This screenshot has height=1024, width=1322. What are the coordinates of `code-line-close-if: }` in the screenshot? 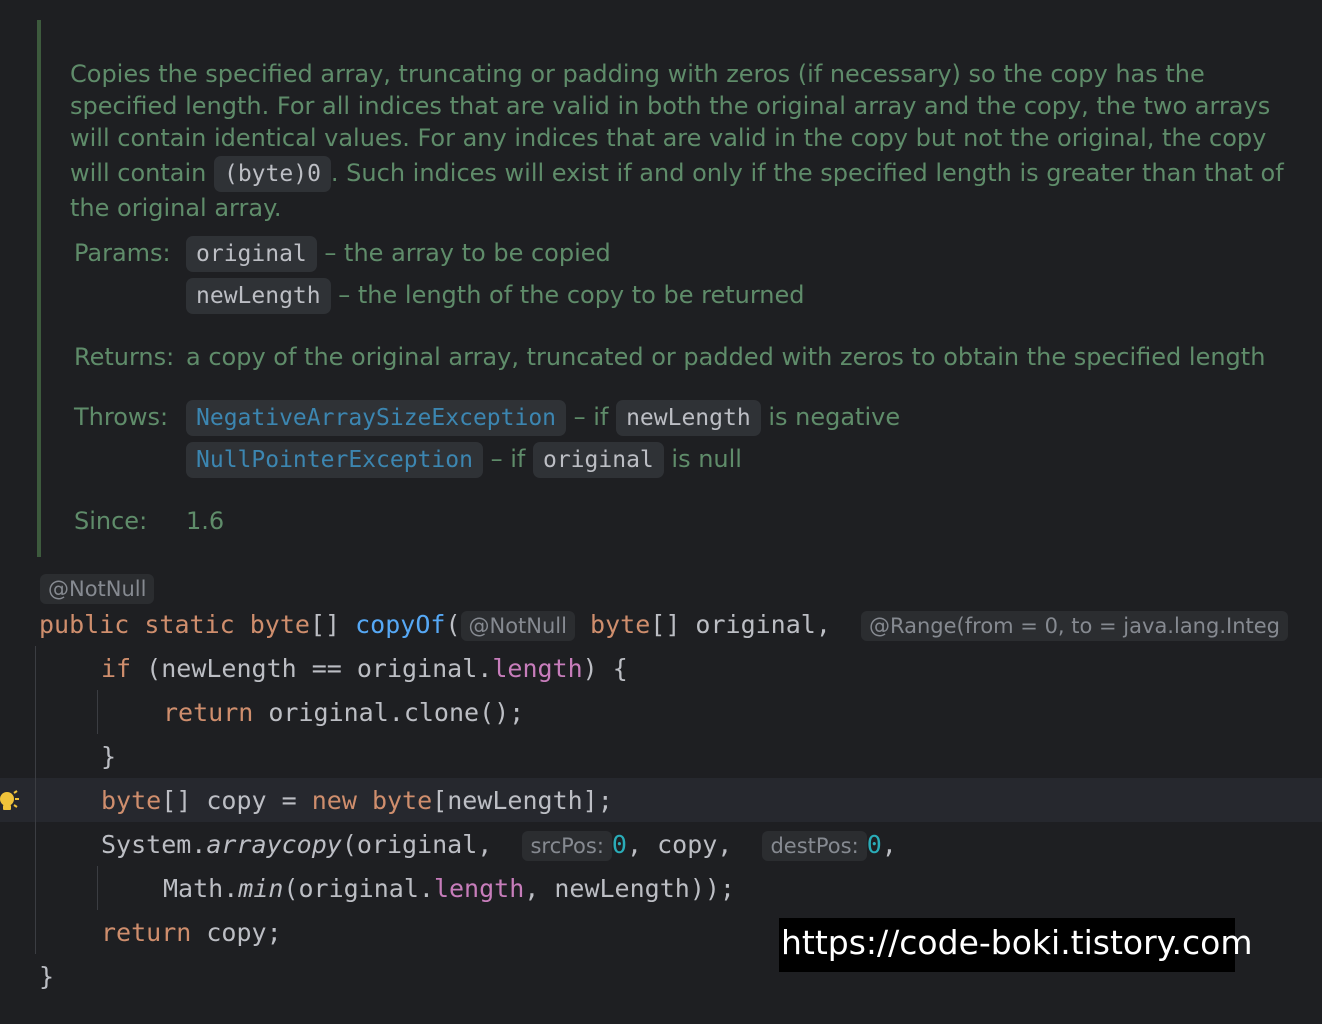 It's located at (109, 756).